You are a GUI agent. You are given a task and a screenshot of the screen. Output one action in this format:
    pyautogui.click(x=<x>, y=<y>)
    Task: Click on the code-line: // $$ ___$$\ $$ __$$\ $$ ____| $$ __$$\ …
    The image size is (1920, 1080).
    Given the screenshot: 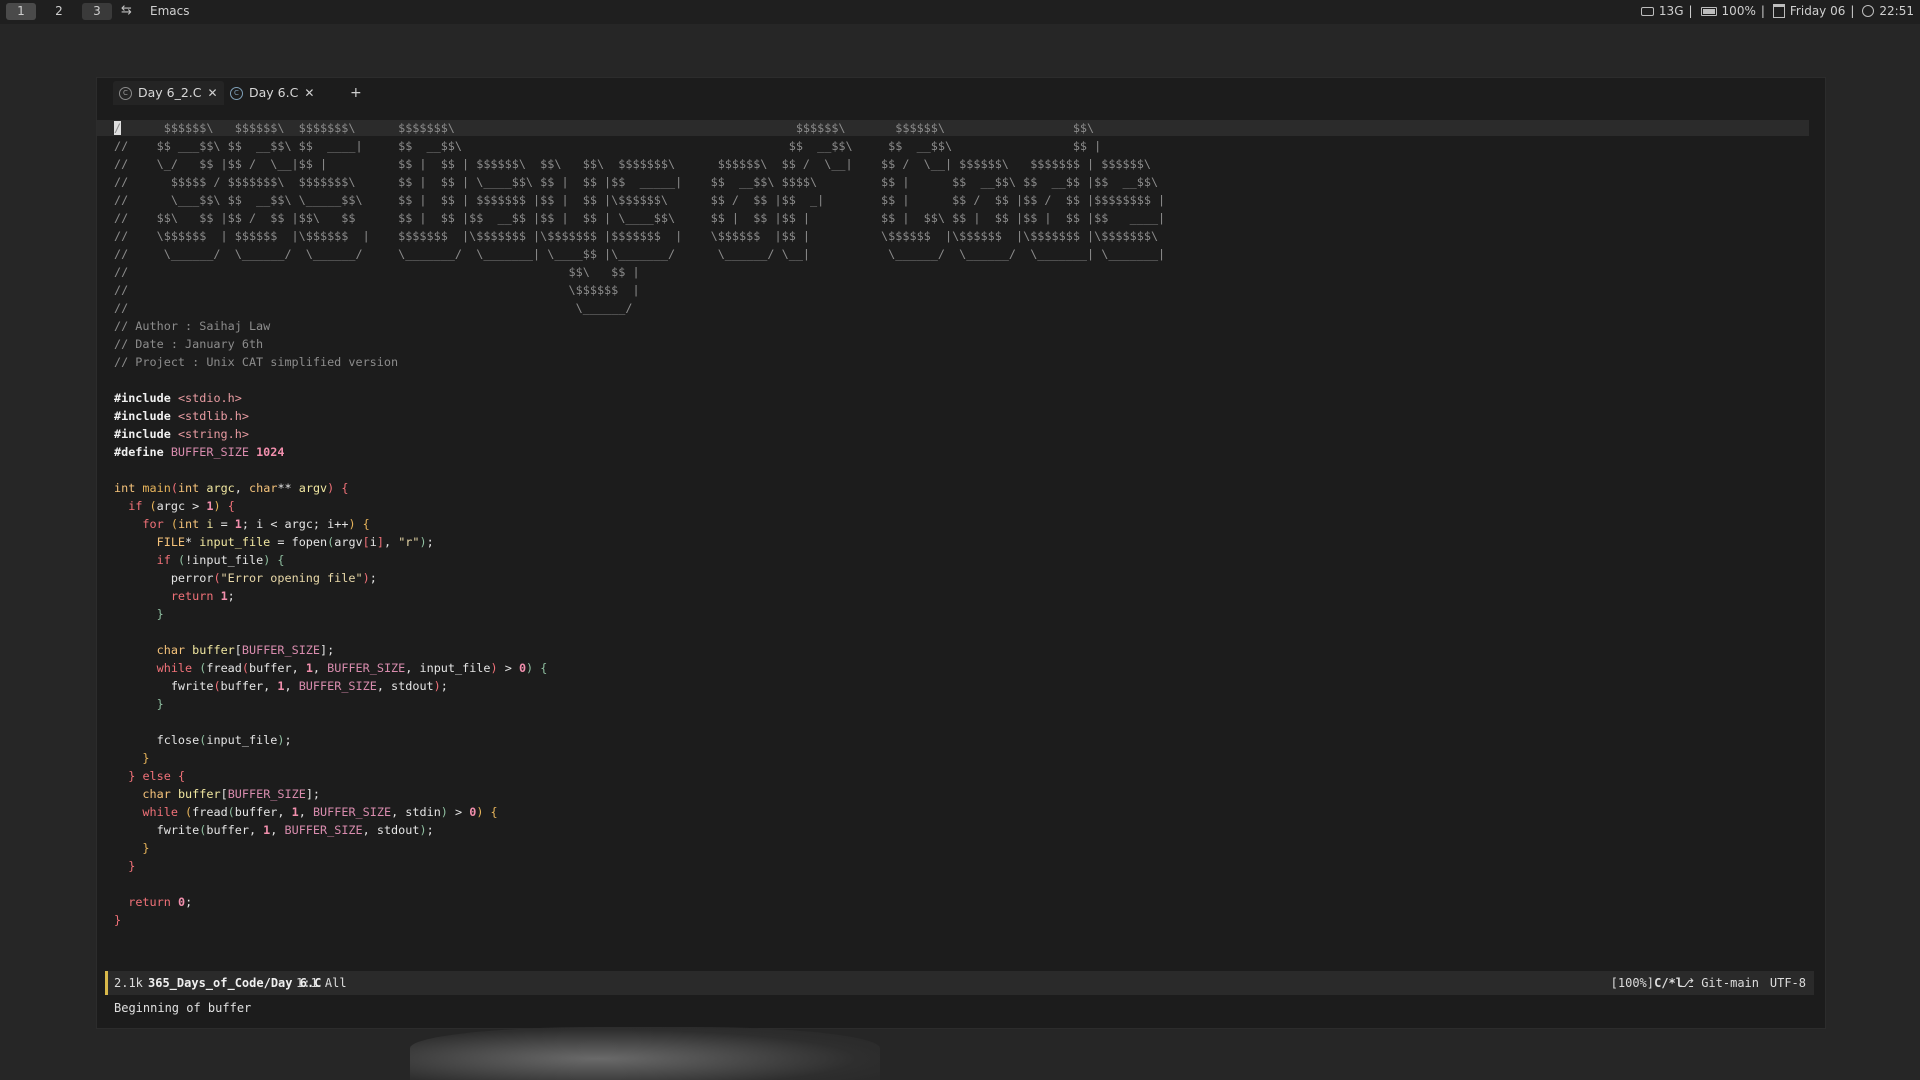 What is the action you would take?
    pyautogui.click(x=608, y=146)
    